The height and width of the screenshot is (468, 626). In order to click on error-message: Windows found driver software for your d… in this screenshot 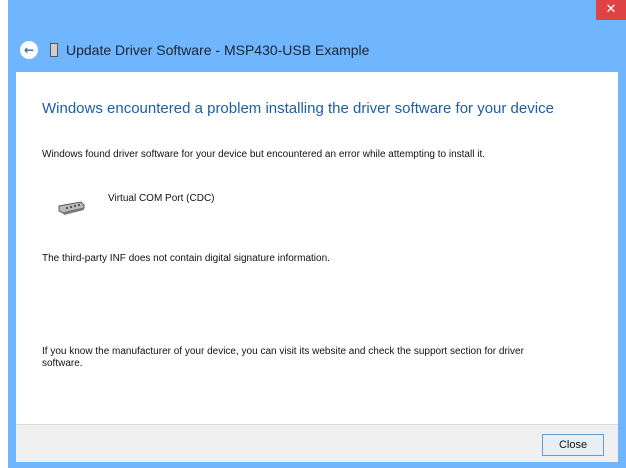, I will do `click(263, 154)`.